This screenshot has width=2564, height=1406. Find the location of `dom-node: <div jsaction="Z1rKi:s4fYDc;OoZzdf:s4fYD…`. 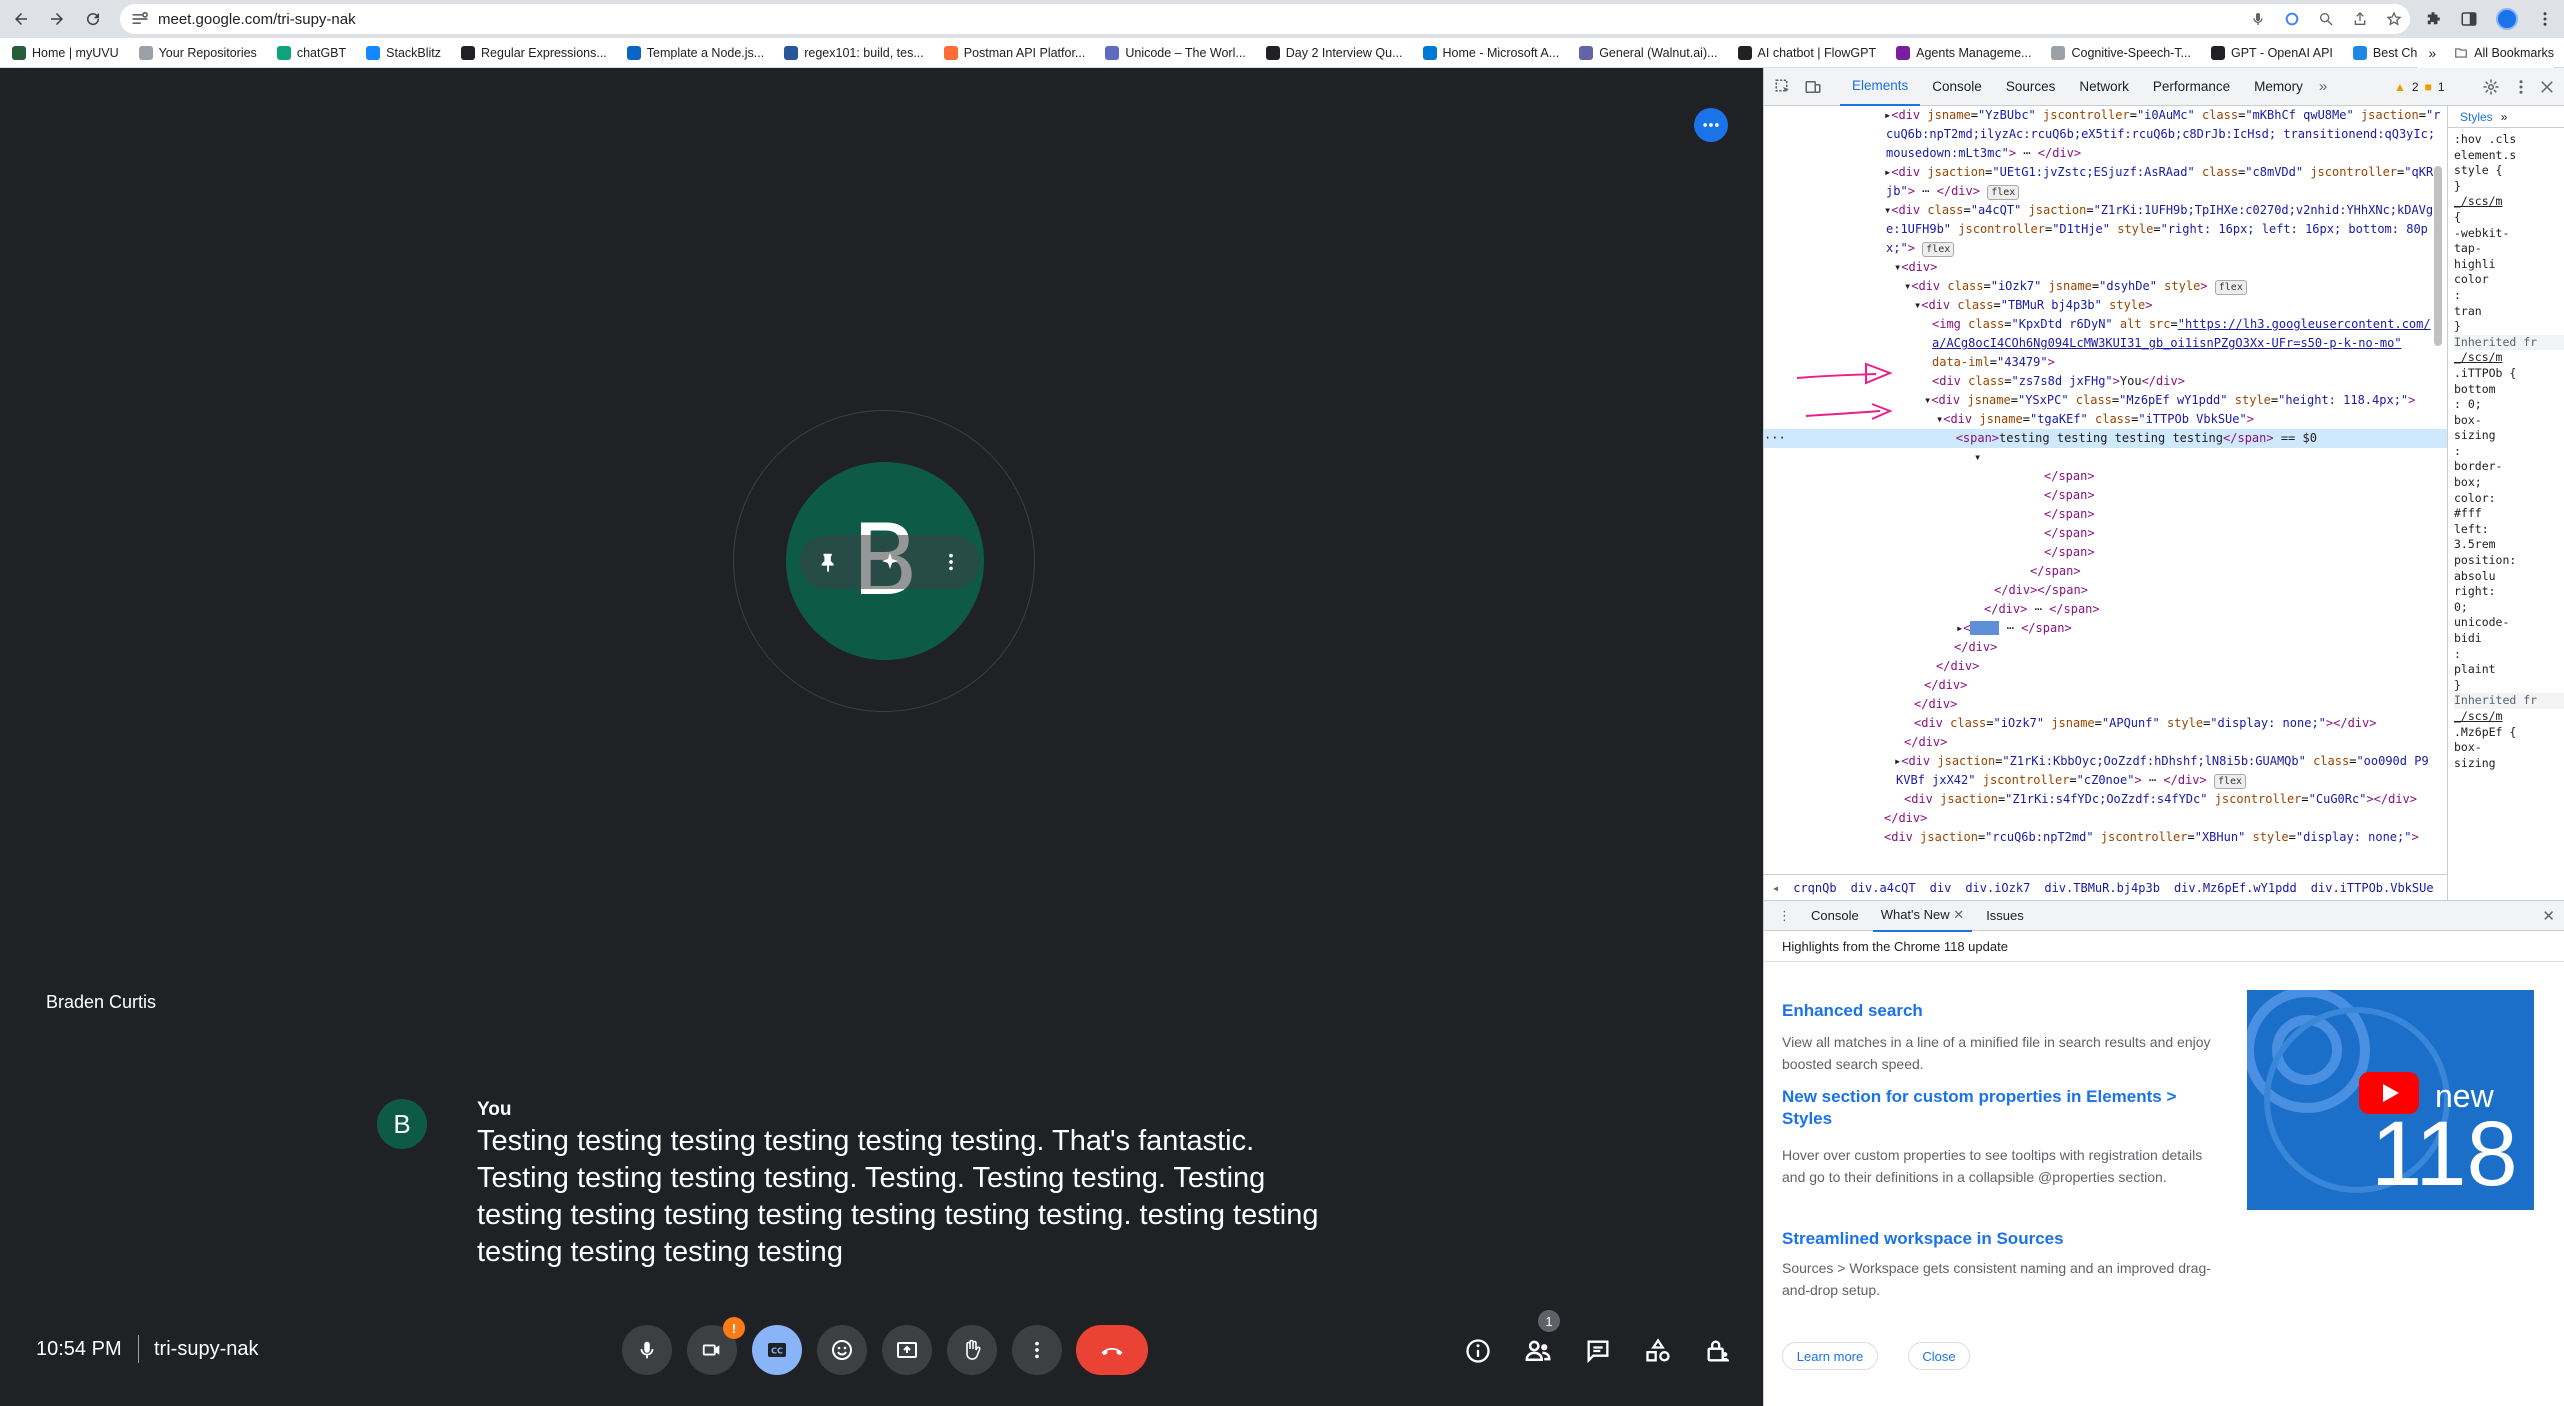

dom-node: <div jsaction="Z1rKi:s4fYDc;OoZzdf:s4fYD… is located at coordinates (2160, 799).